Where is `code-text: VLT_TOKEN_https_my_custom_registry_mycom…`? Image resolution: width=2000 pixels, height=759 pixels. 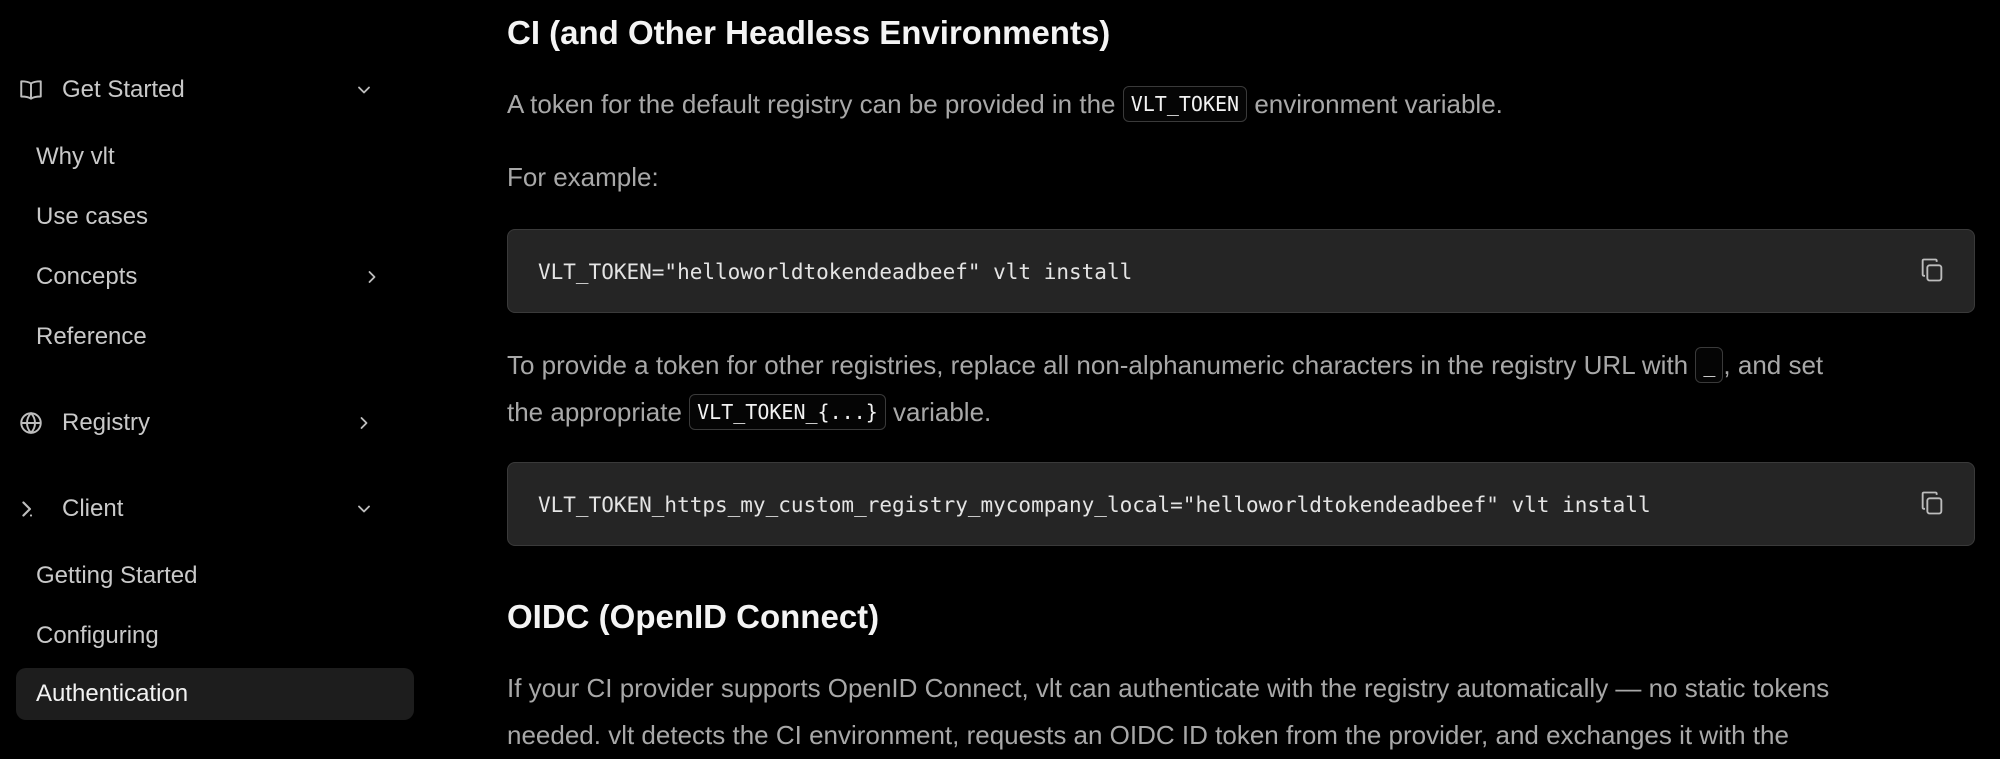
code-text: VLT_TOKEN_https_my_custom_registry_mycom… is located at coordinates (1094, 505).